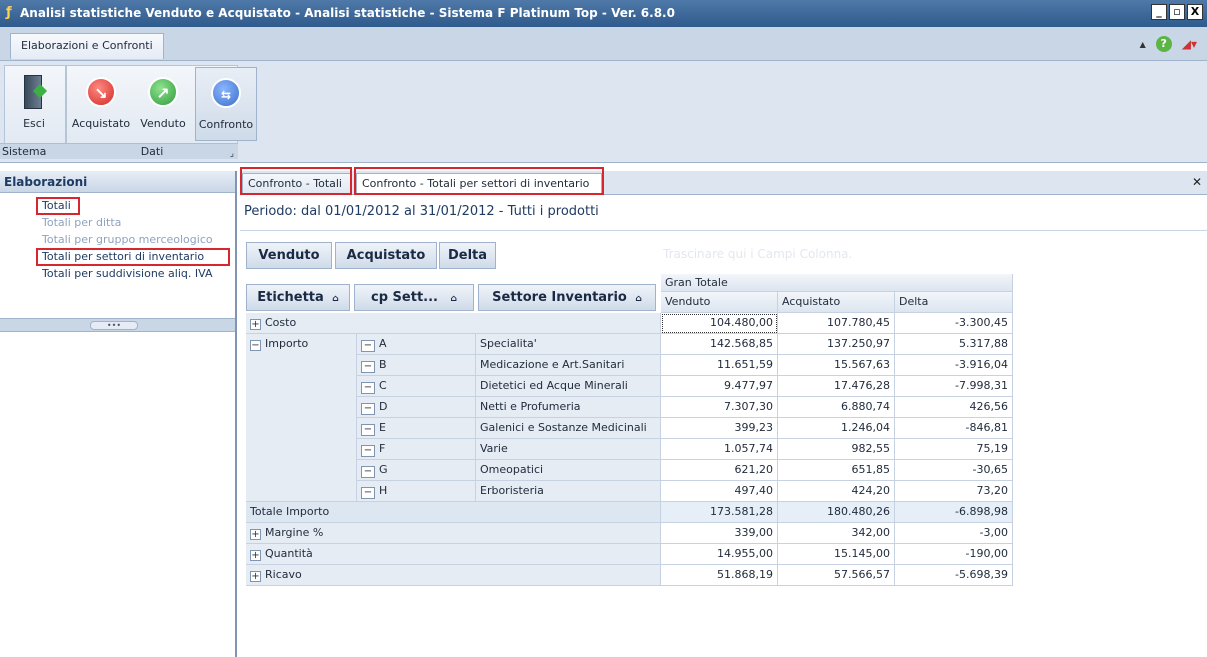 This screenshot has height=657, width=1207. What do you see at coordinates (719, 365) in the screenshot?
I see `cell-value: 11.651,59` at bounding box center [719, 365].